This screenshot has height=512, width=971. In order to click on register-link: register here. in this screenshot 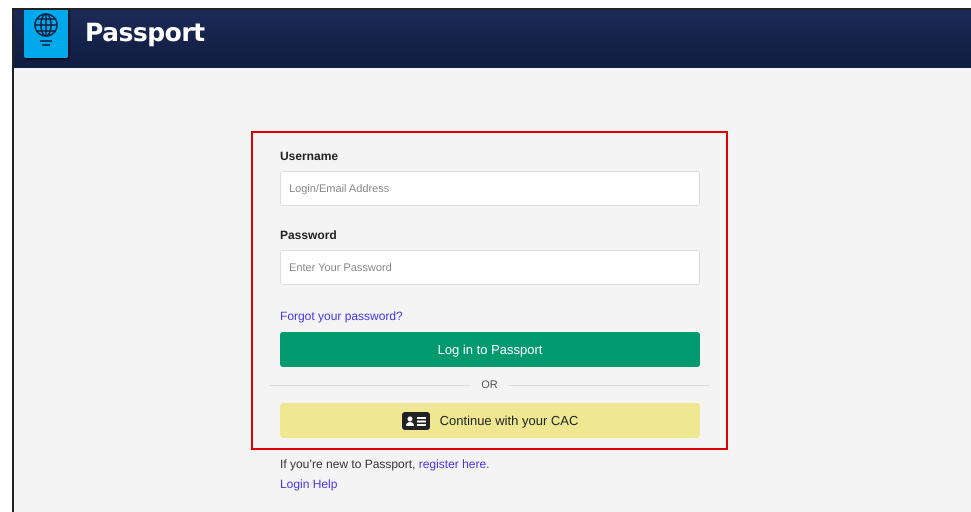, I will do `click(454, 464)`.